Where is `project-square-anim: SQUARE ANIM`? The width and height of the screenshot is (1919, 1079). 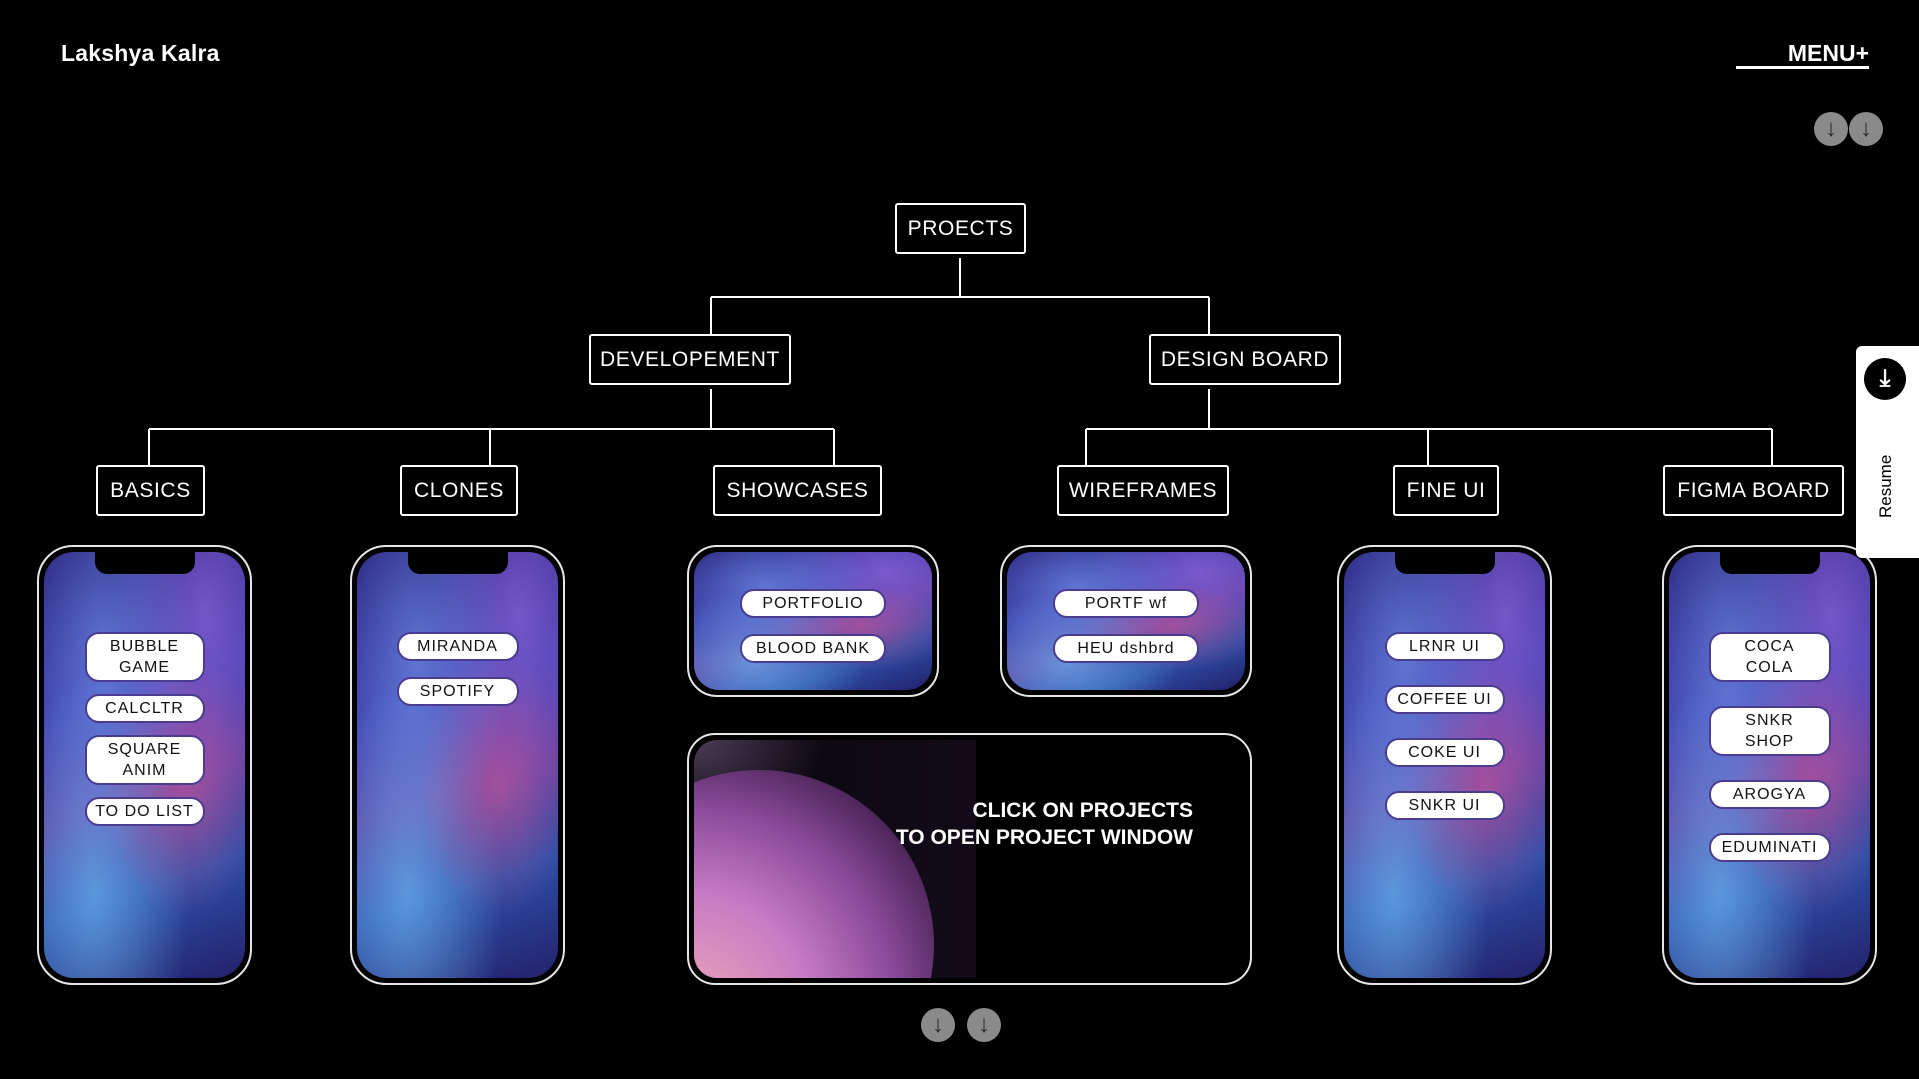
project-square-anim: SQUARE ANIM is located at coordinates (144, 760).